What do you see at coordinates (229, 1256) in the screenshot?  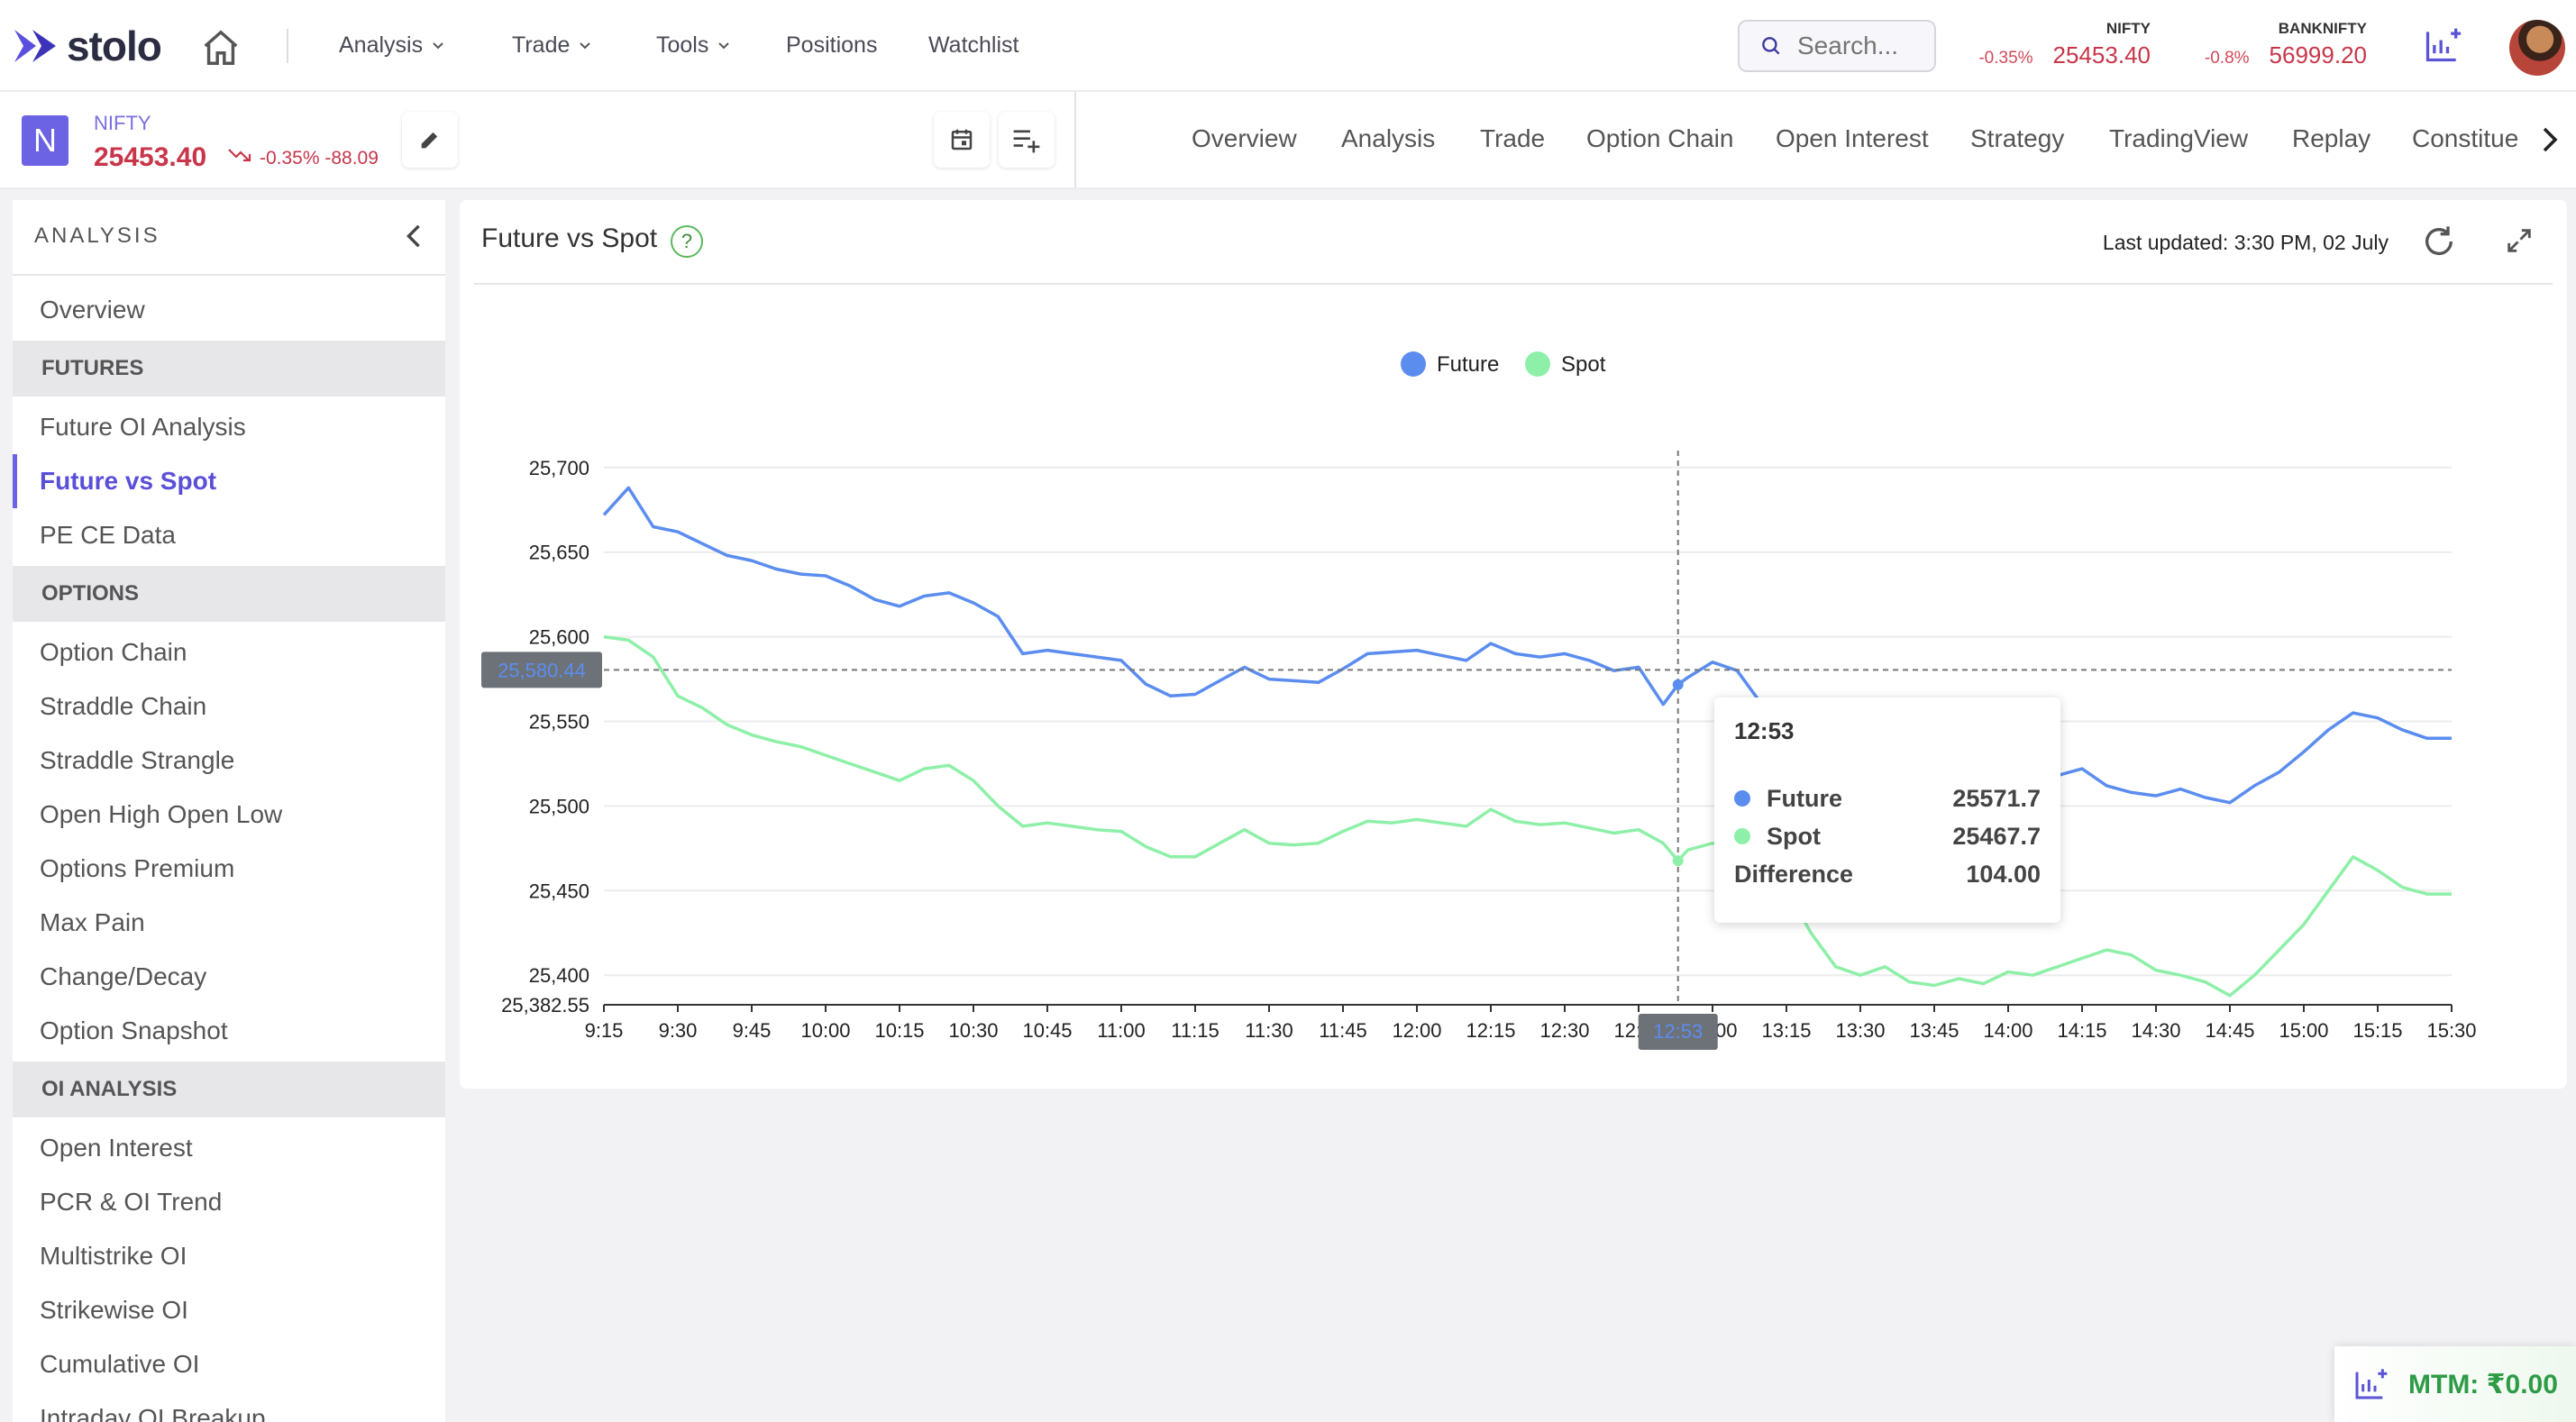 I see `sidebar-item-multistrike-oi: Multistrike OI` at bounding box center [229, 1256].